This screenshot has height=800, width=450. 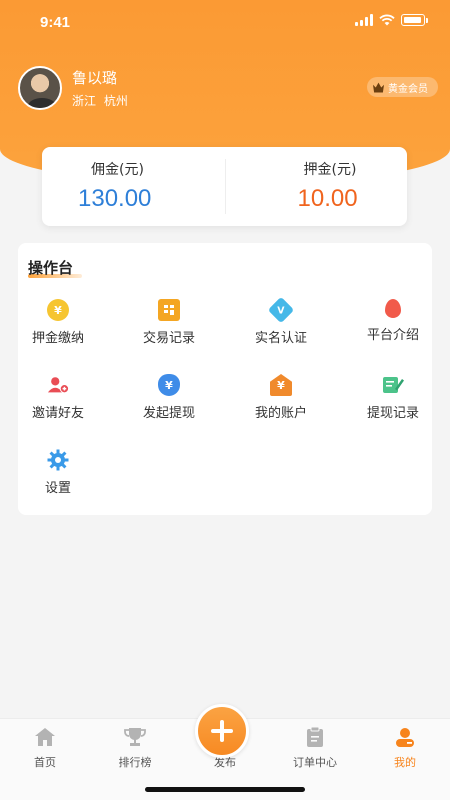 What do you see at coordinates (117, 170) in the screenshot?
I see `commission-label: 佣金(元)` at bounding box center [117, 170].